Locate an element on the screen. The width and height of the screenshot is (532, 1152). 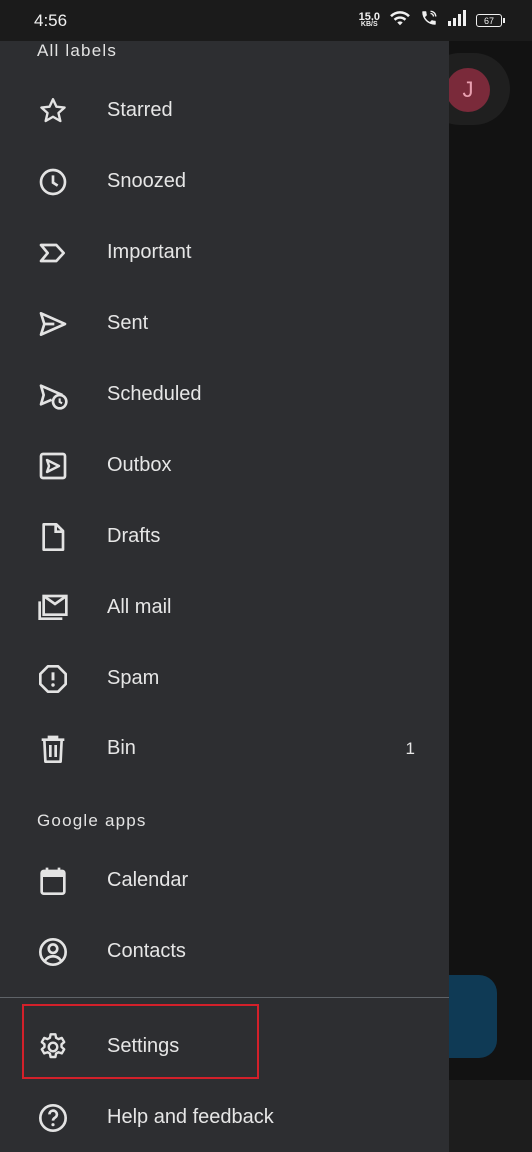
battery-icon: 67 is located at coordinates (490, 20).